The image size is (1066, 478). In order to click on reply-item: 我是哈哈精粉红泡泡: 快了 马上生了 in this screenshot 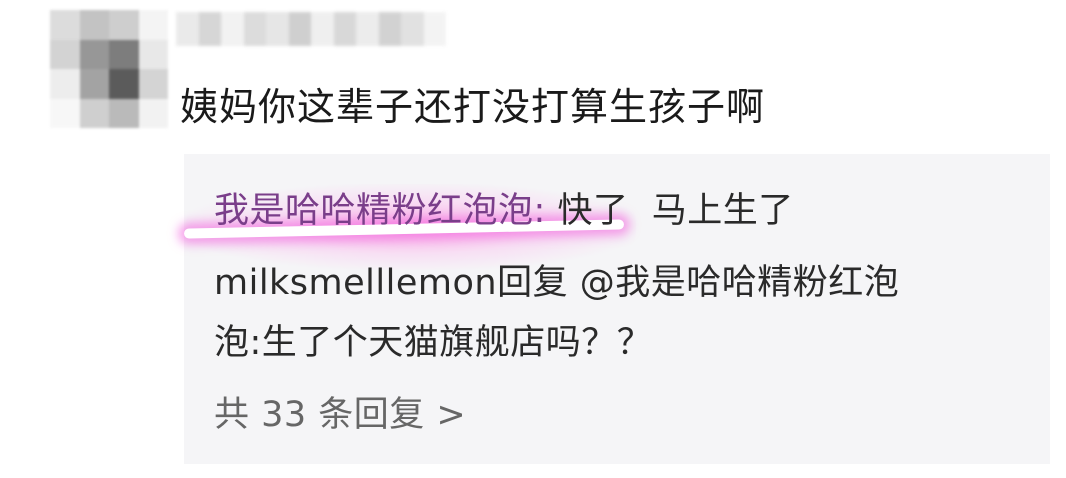, I will do `click(504, 207)`.